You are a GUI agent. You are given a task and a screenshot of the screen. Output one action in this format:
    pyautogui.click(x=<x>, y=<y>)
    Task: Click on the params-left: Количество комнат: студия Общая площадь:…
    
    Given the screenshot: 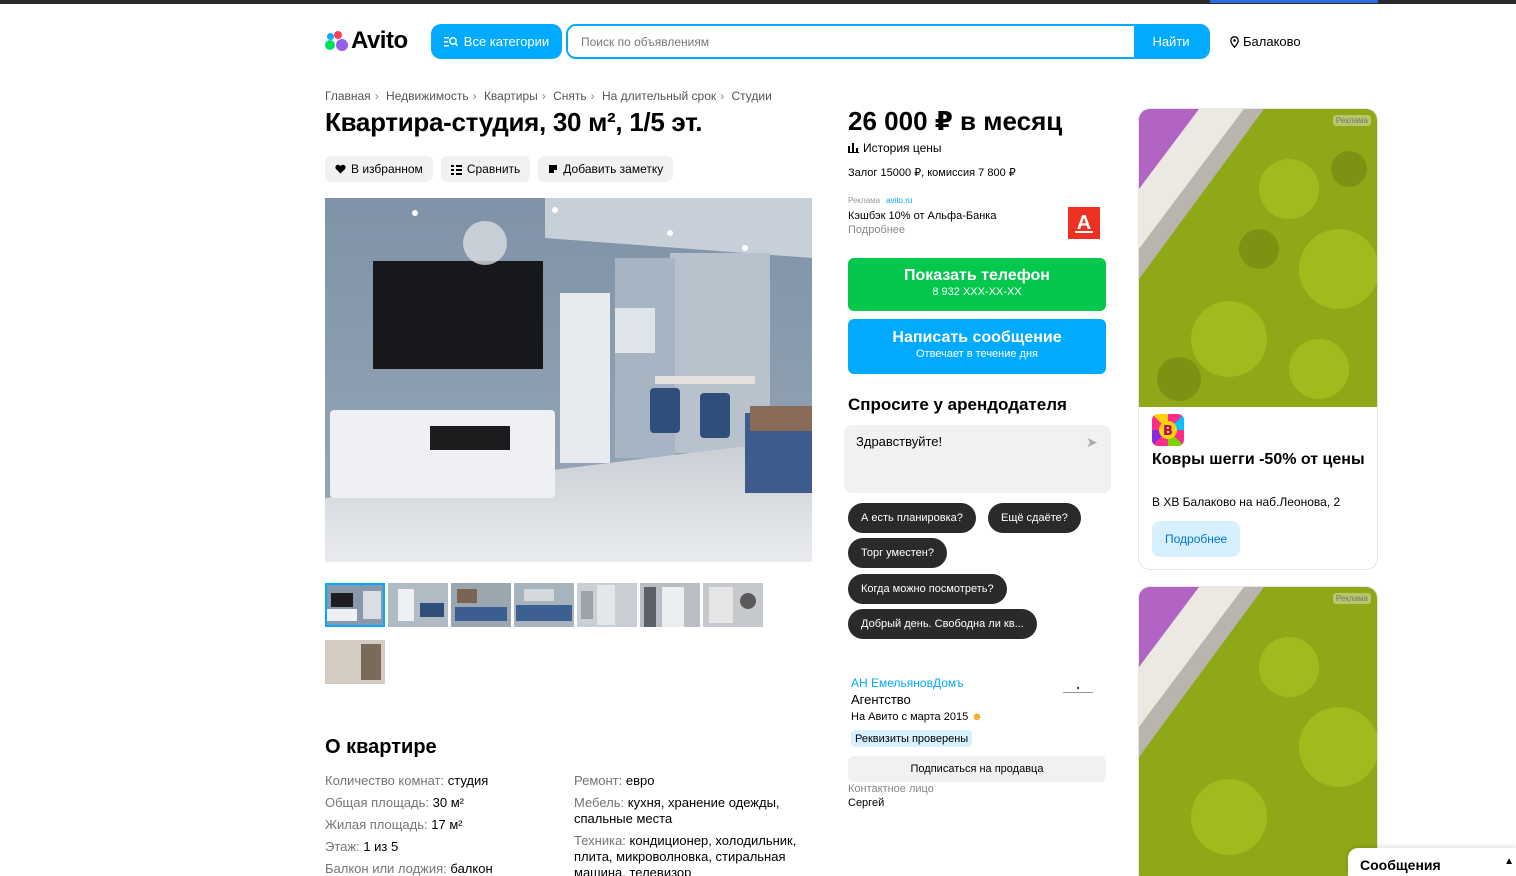 What is the action you would take?
    pyautogui.click(x=440, y=824)
    